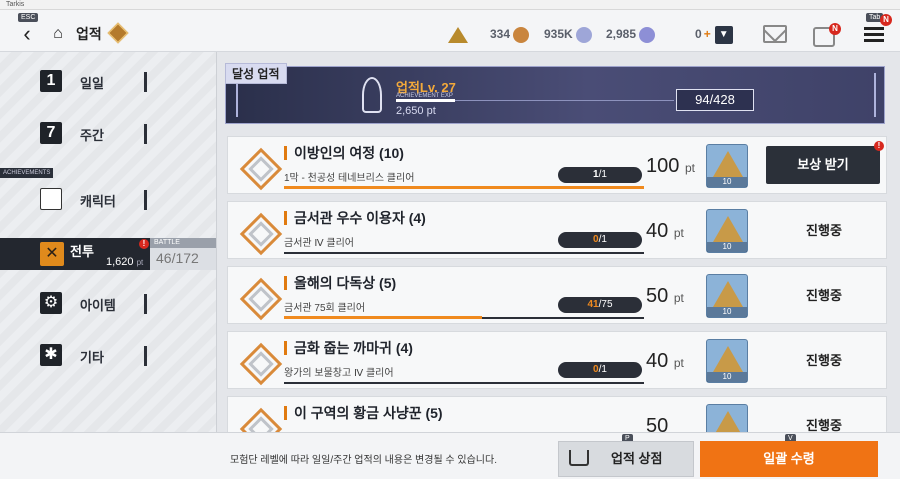  I want to click on gold-amount: 334, so click(511, 34).